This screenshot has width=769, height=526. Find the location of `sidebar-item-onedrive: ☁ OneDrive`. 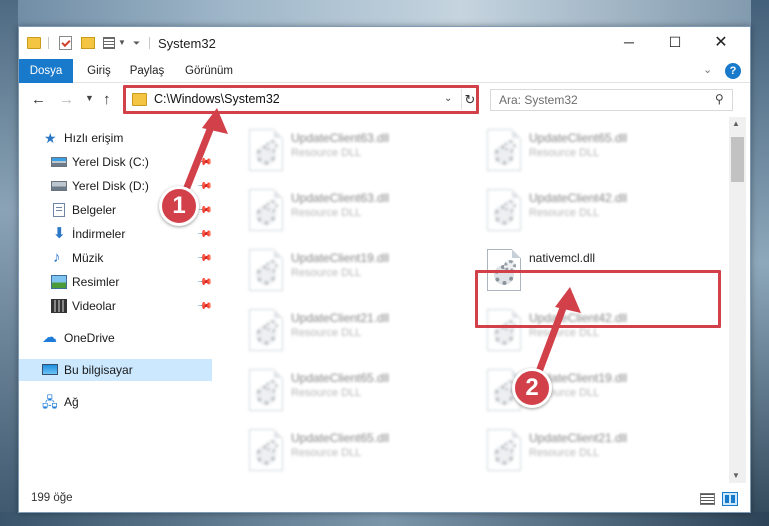

sidebar-item-onedrive: ☁ OneDrive is located at coordinates (115, 338).